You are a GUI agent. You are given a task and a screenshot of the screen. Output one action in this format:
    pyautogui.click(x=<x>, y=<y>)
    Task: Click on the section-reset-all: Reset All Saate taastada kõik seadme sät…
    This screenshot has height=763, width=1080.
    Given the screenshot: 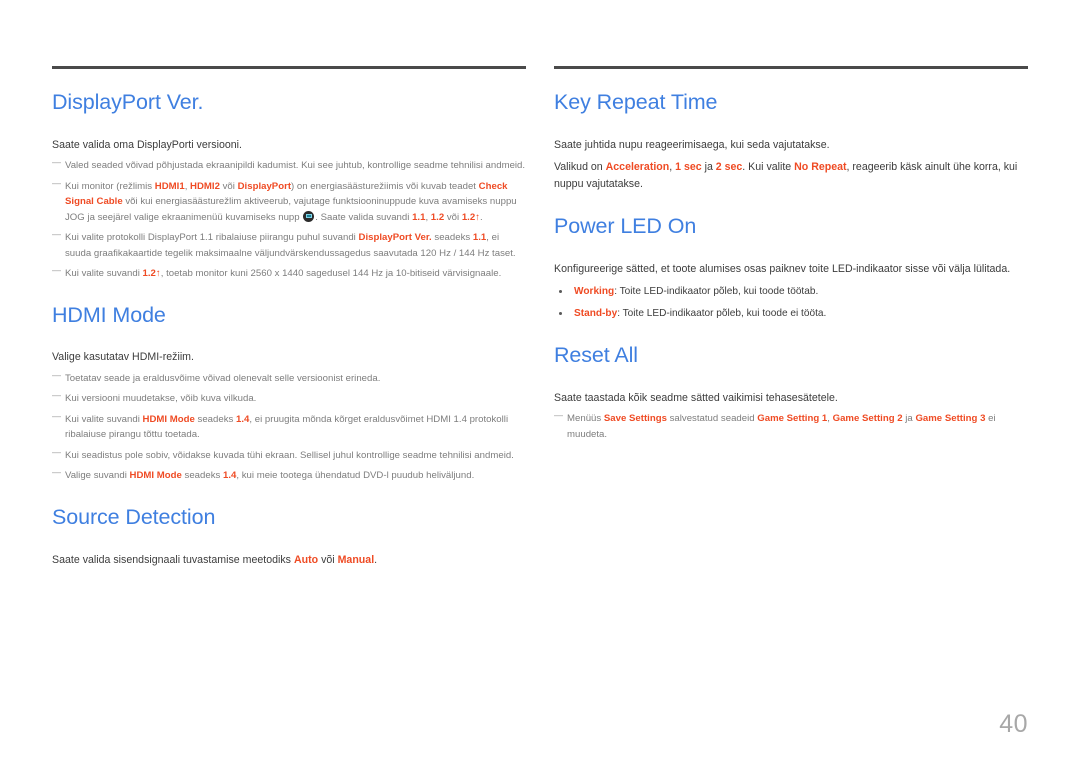 What is the action you would take?
    pyautogui.click(x=791, y=393)
    